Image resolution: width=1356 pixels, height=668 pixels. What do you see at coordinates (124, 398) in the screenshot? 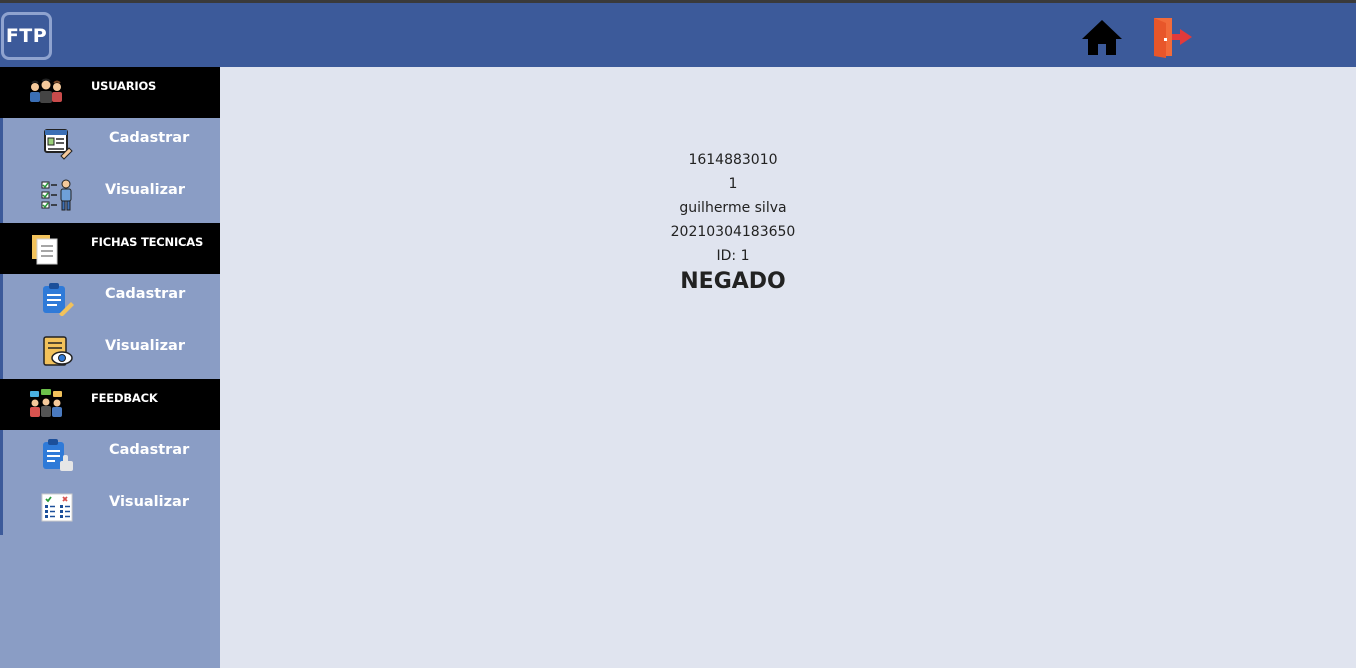
I see `section-title: FEEDBACK` at bounding box center [124, 398].